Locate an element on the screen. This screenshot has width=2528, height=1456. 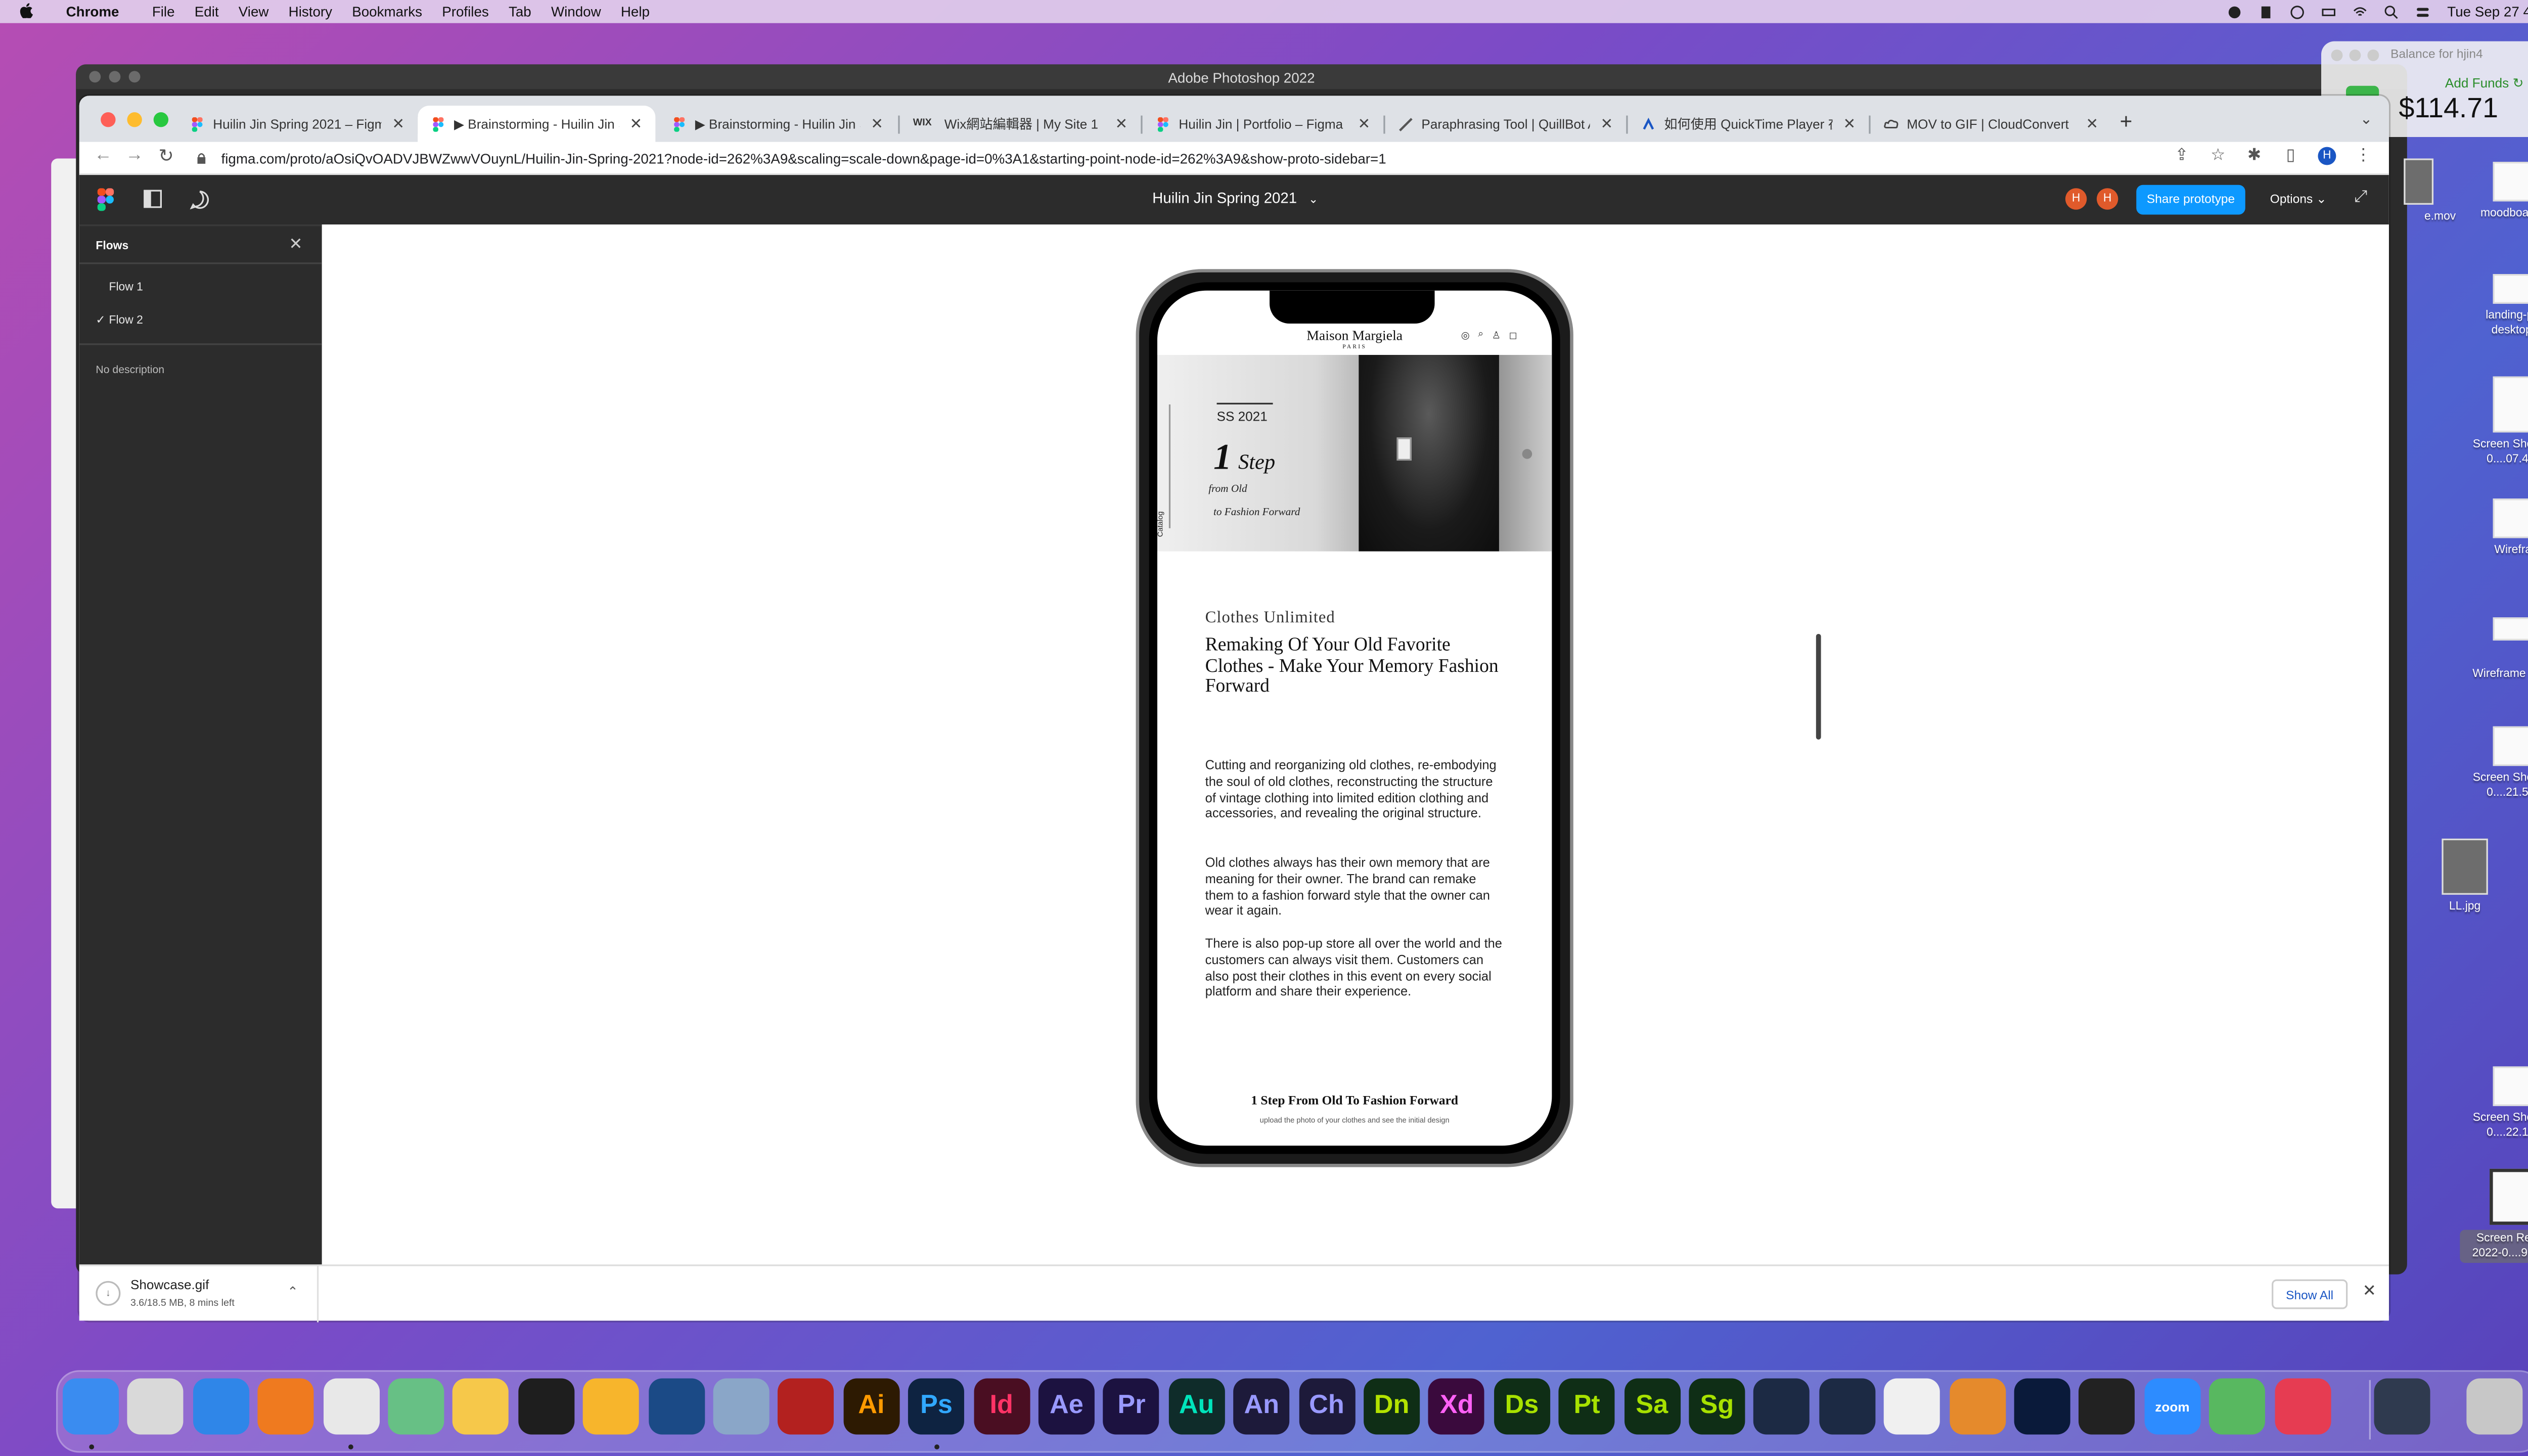
dock-photoshop-icon: Ps is located at coordinates (937, 1406).